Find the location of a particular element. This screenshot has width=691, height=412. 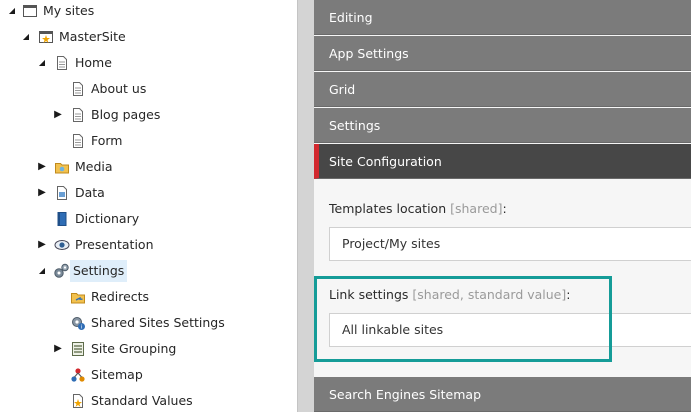

tree-node-label: About us is located at coordinates (118, 89).